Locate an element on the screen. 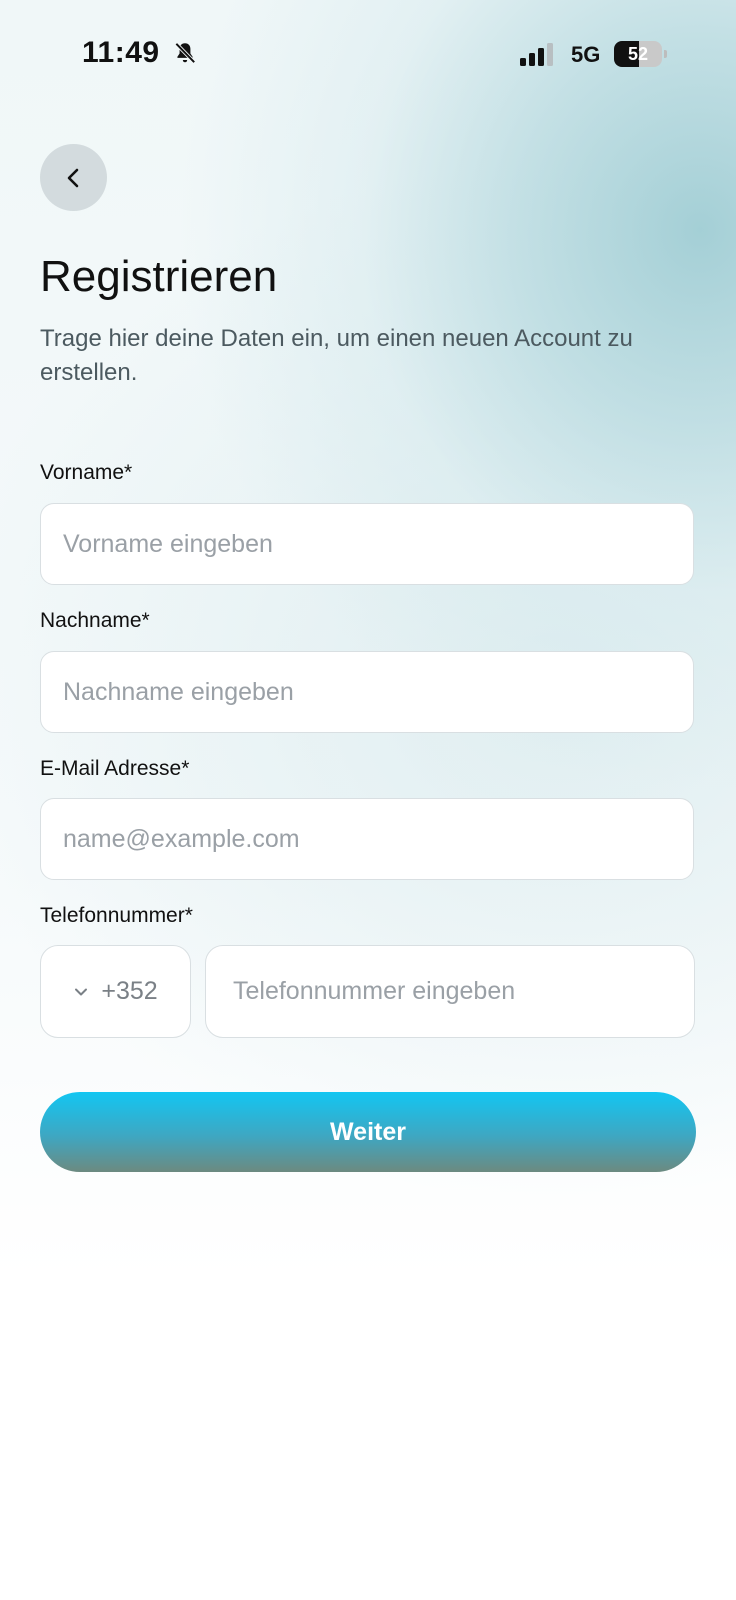 This screenshot has height=1600, width=736. last-name-input is located at coordinates (367, 692).